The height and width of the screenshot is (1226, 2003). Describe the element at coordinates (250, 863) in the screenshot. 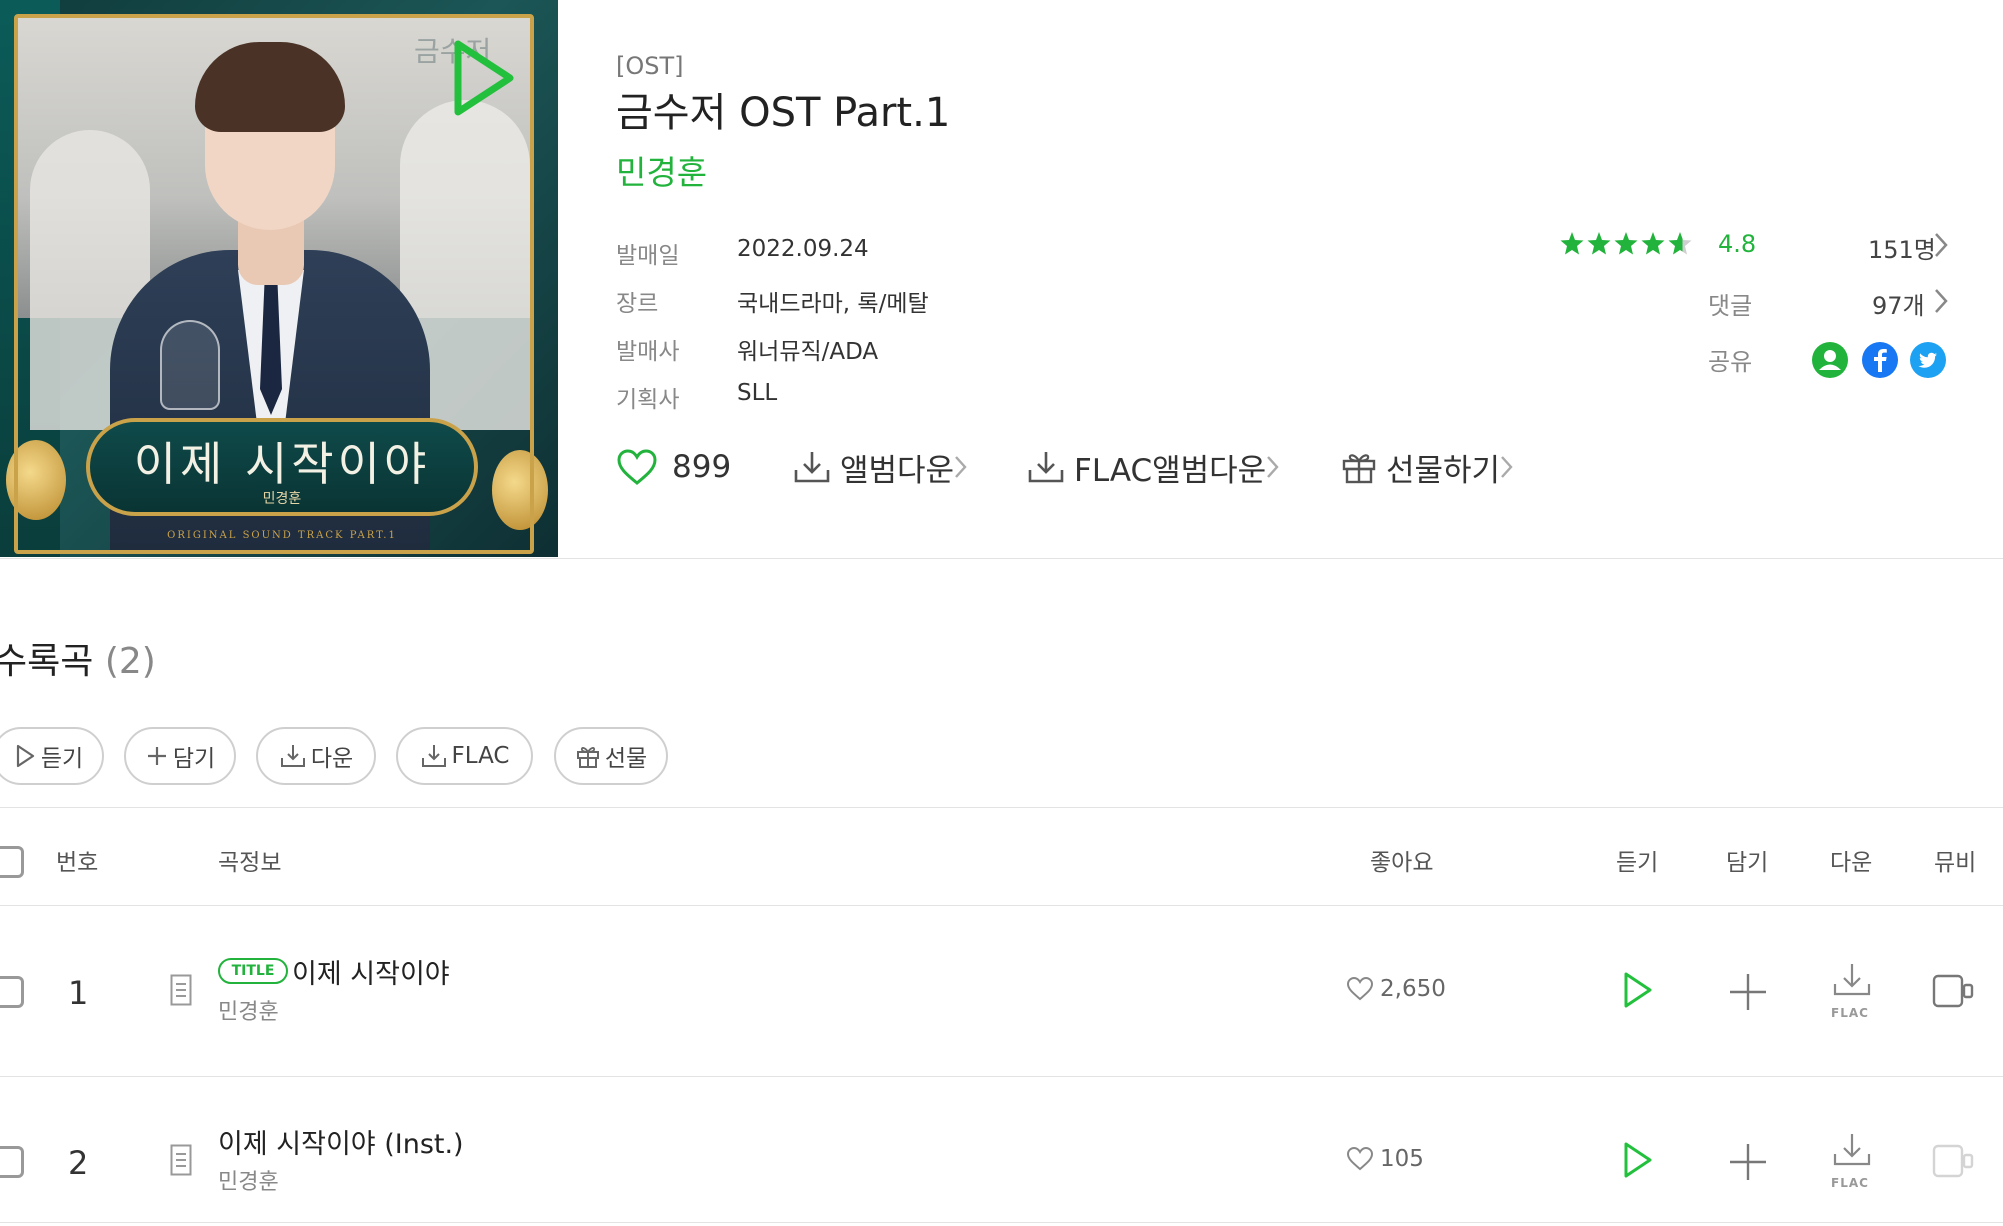

I see `column-header-info: 곡정보` at that location.